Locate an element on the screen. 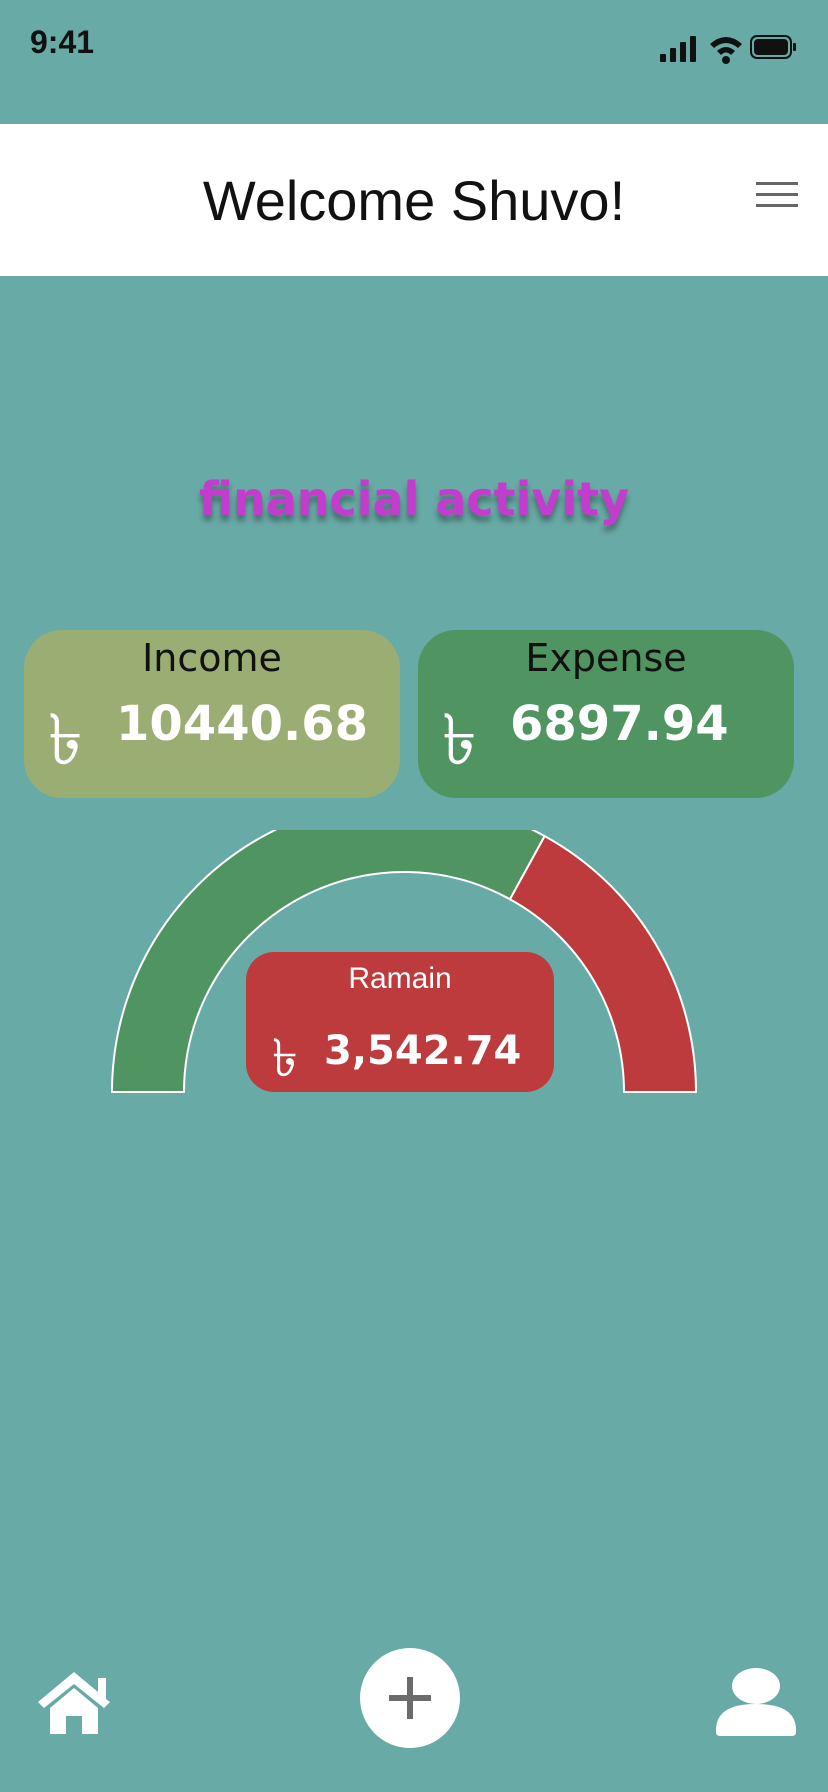  remain-amount: 3,542.74 is located at coordinates (423, 1051).